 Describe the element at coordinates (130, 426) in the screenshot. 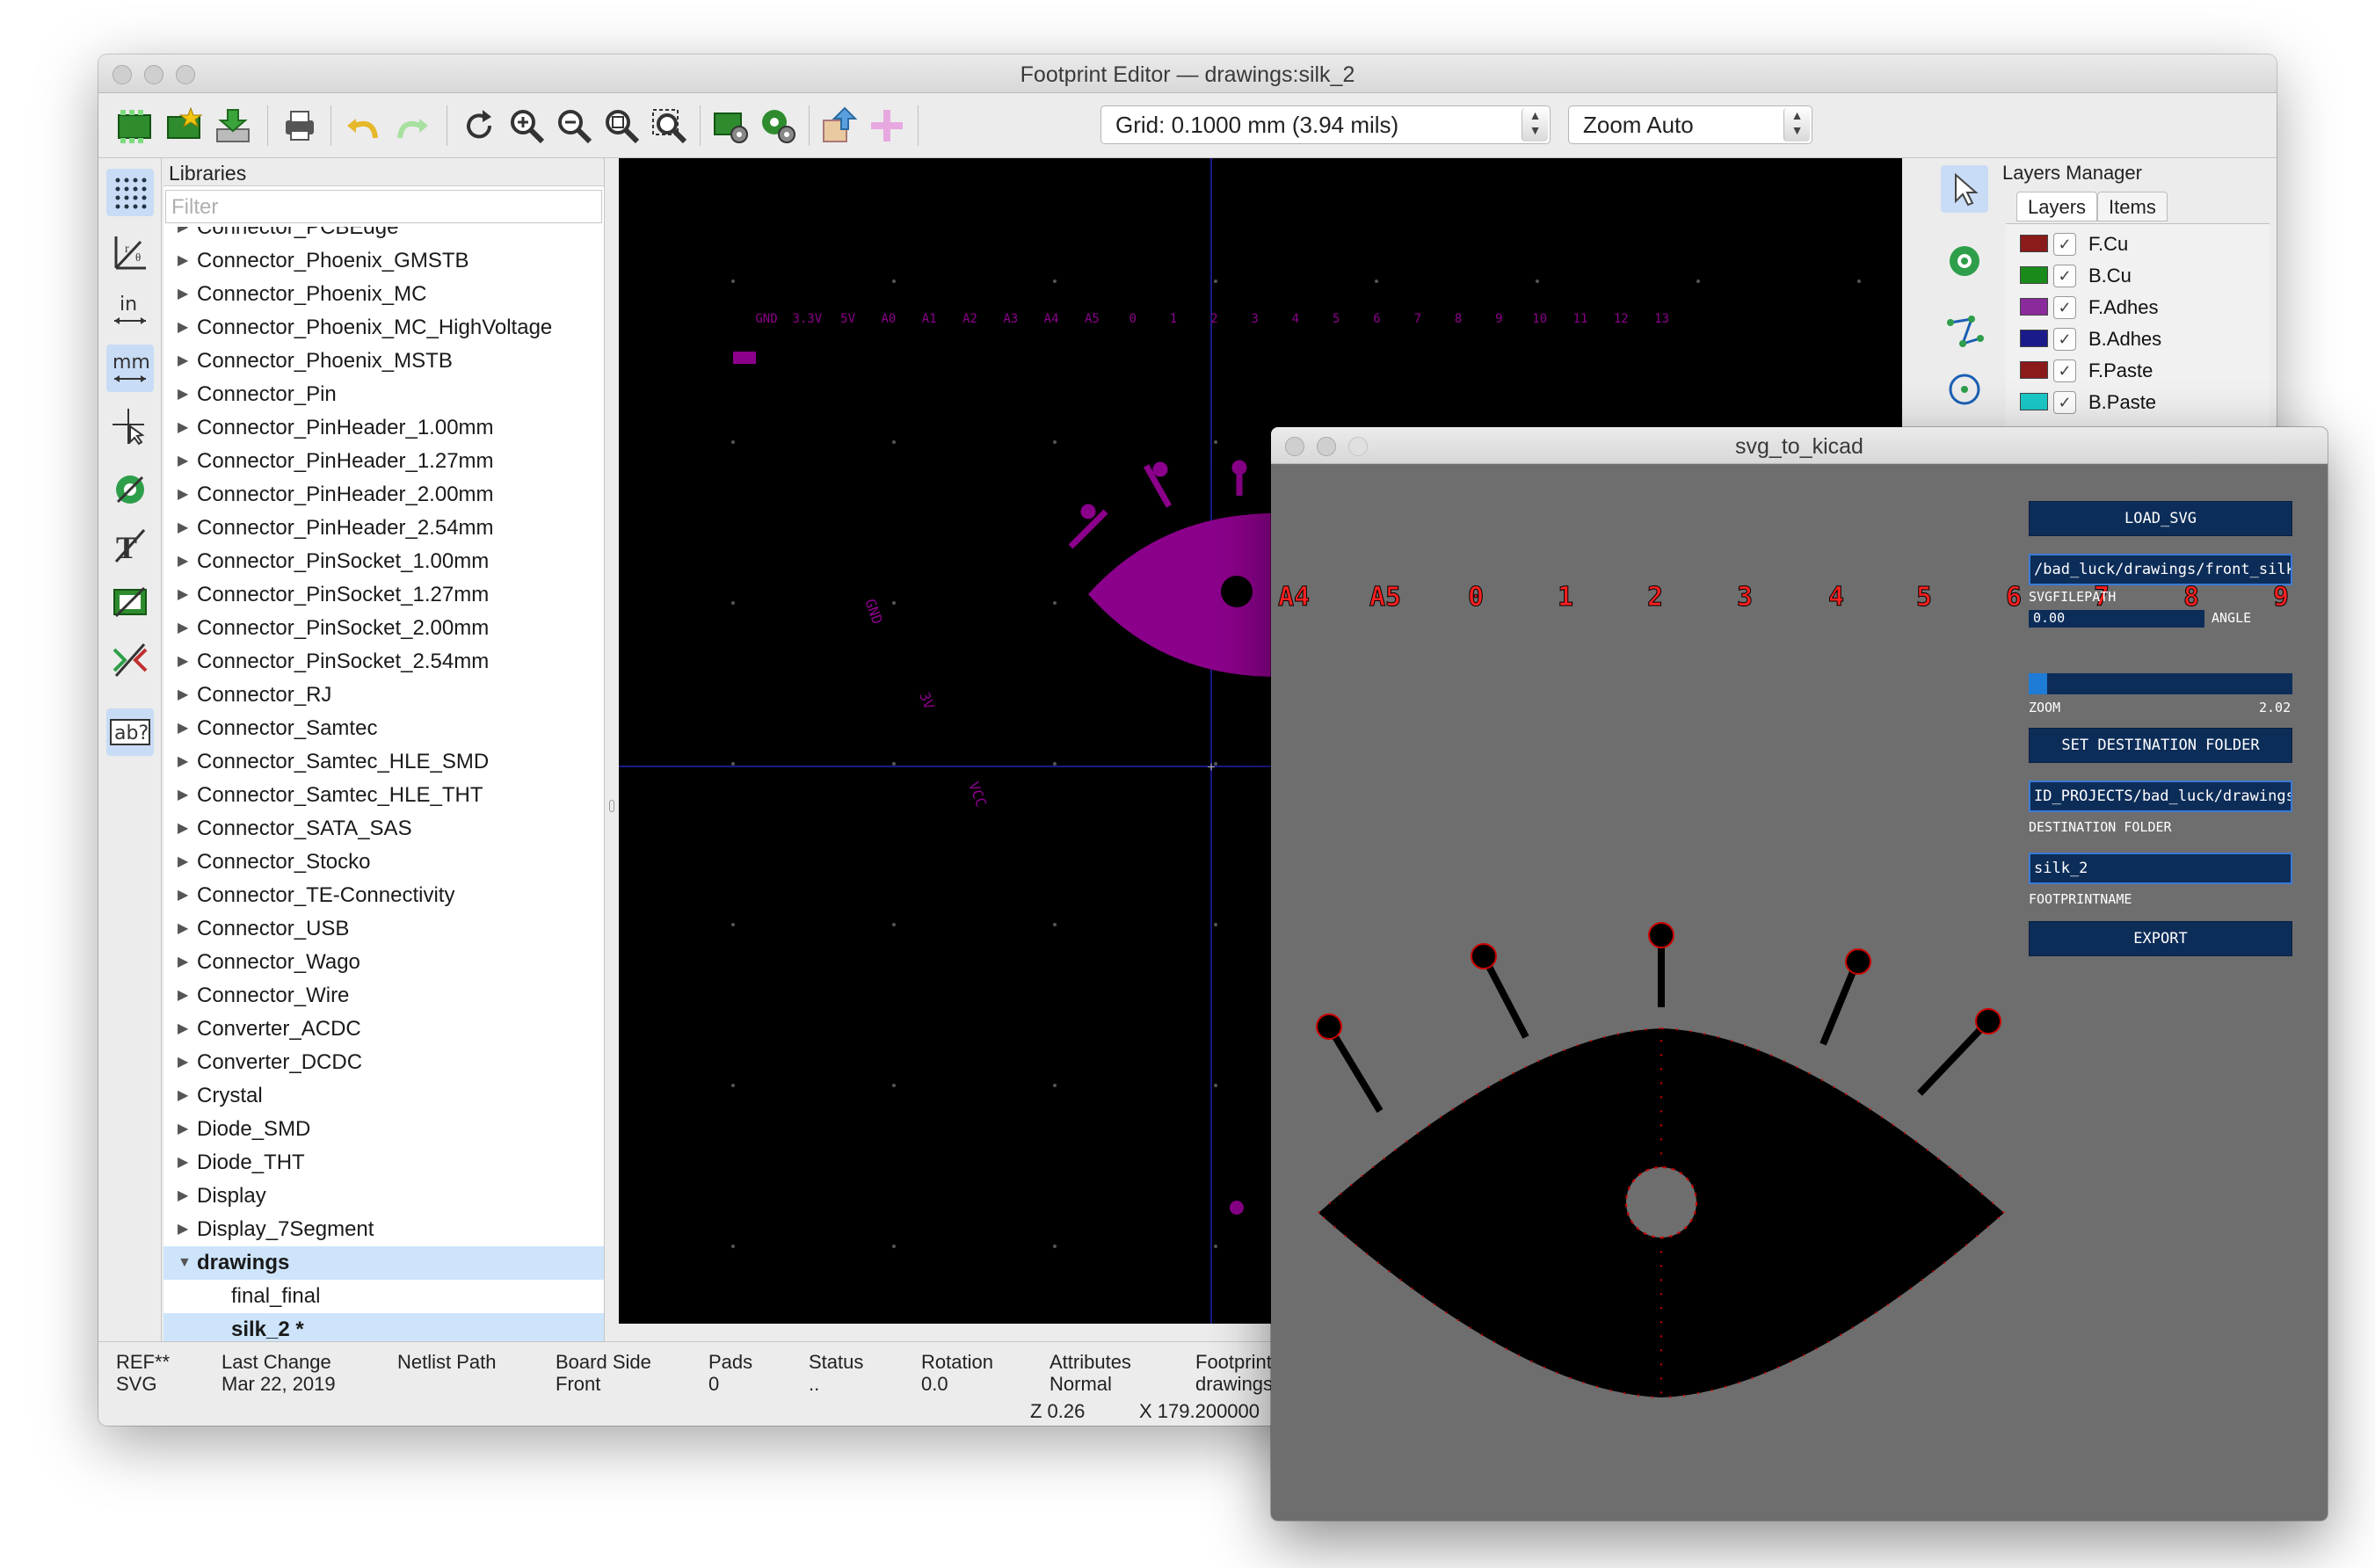

I see `cursor-shape-icon` at that location.